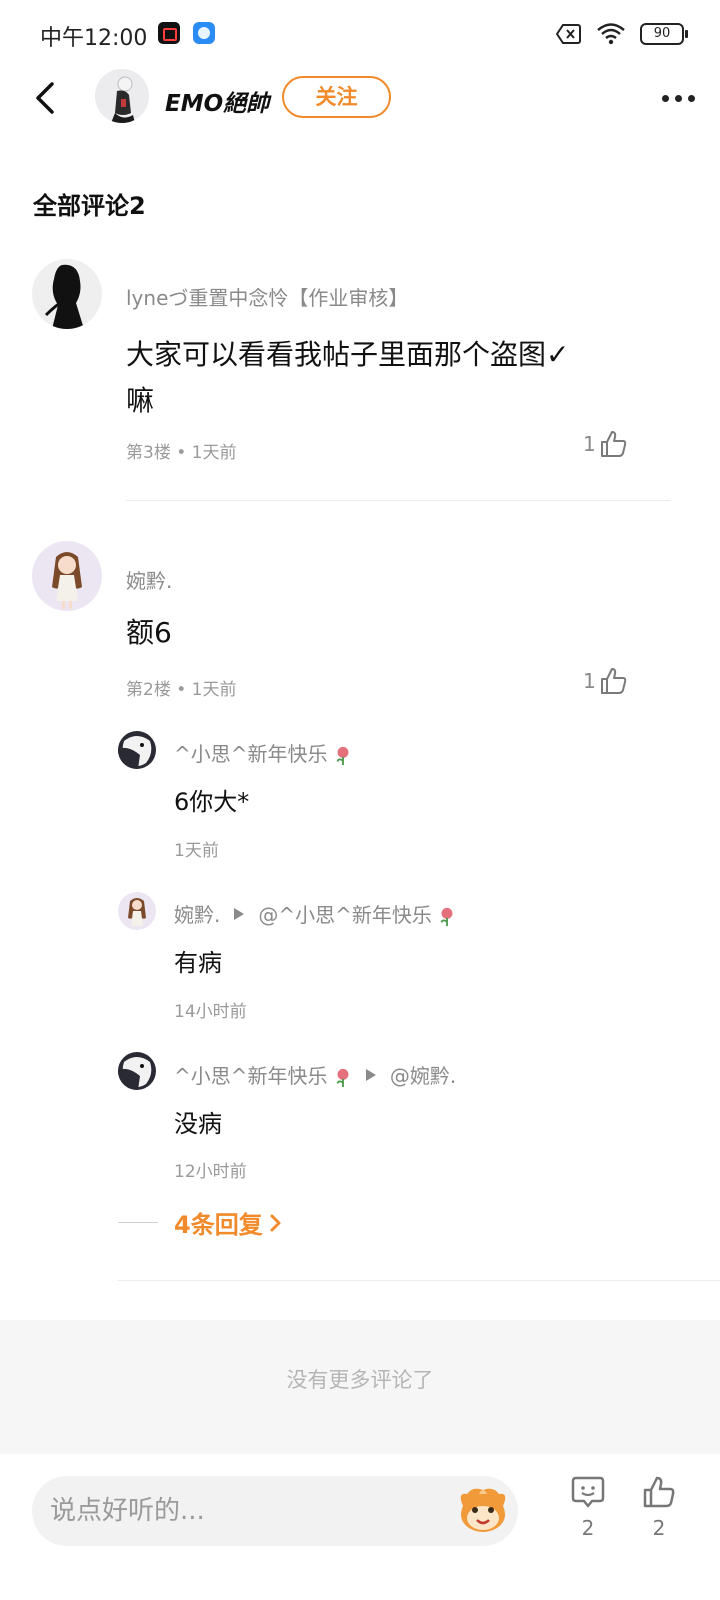  I want to click on follow-button: 关注, so click(336, 97).